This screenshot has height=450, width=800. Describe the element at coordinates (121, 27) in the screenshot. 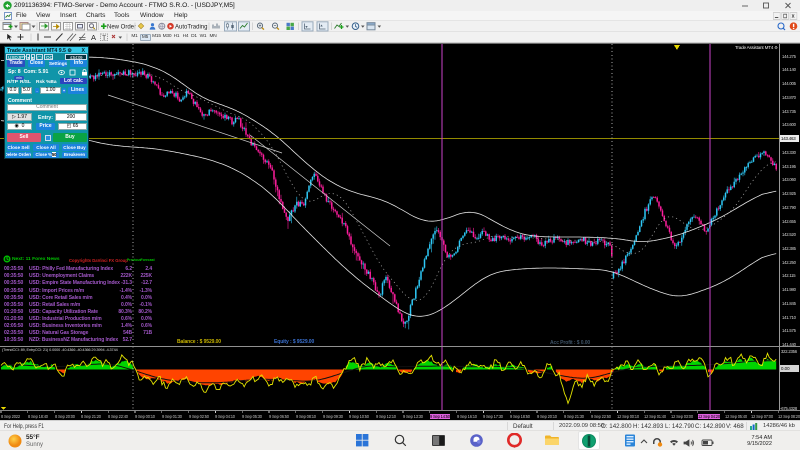

I see `svg-text: New Order` at that location.